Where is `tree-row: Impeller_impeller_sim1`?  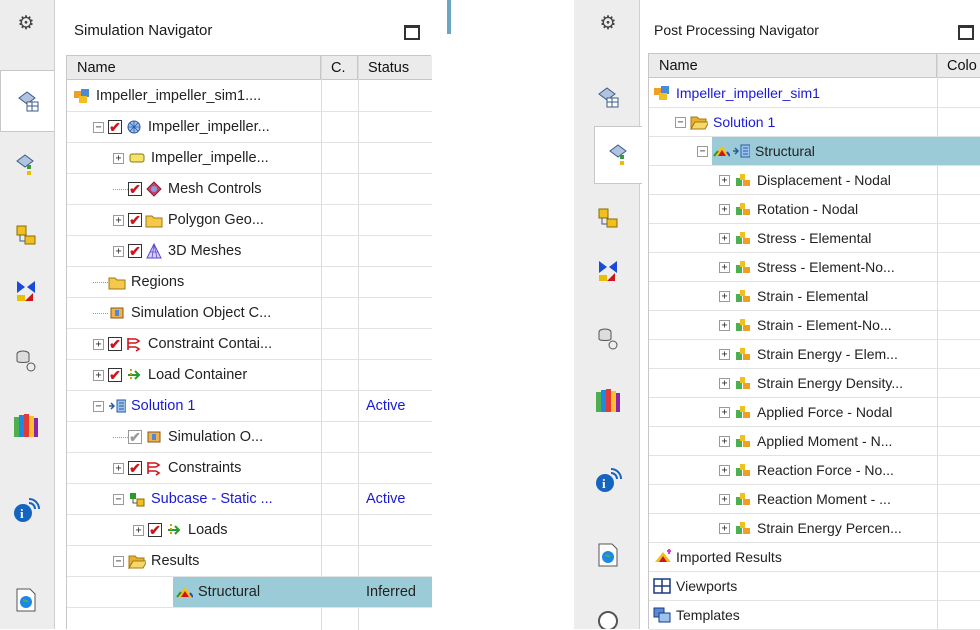 tree-row: Impeller_impeller_sim1 is located at coordinates (814, 93).